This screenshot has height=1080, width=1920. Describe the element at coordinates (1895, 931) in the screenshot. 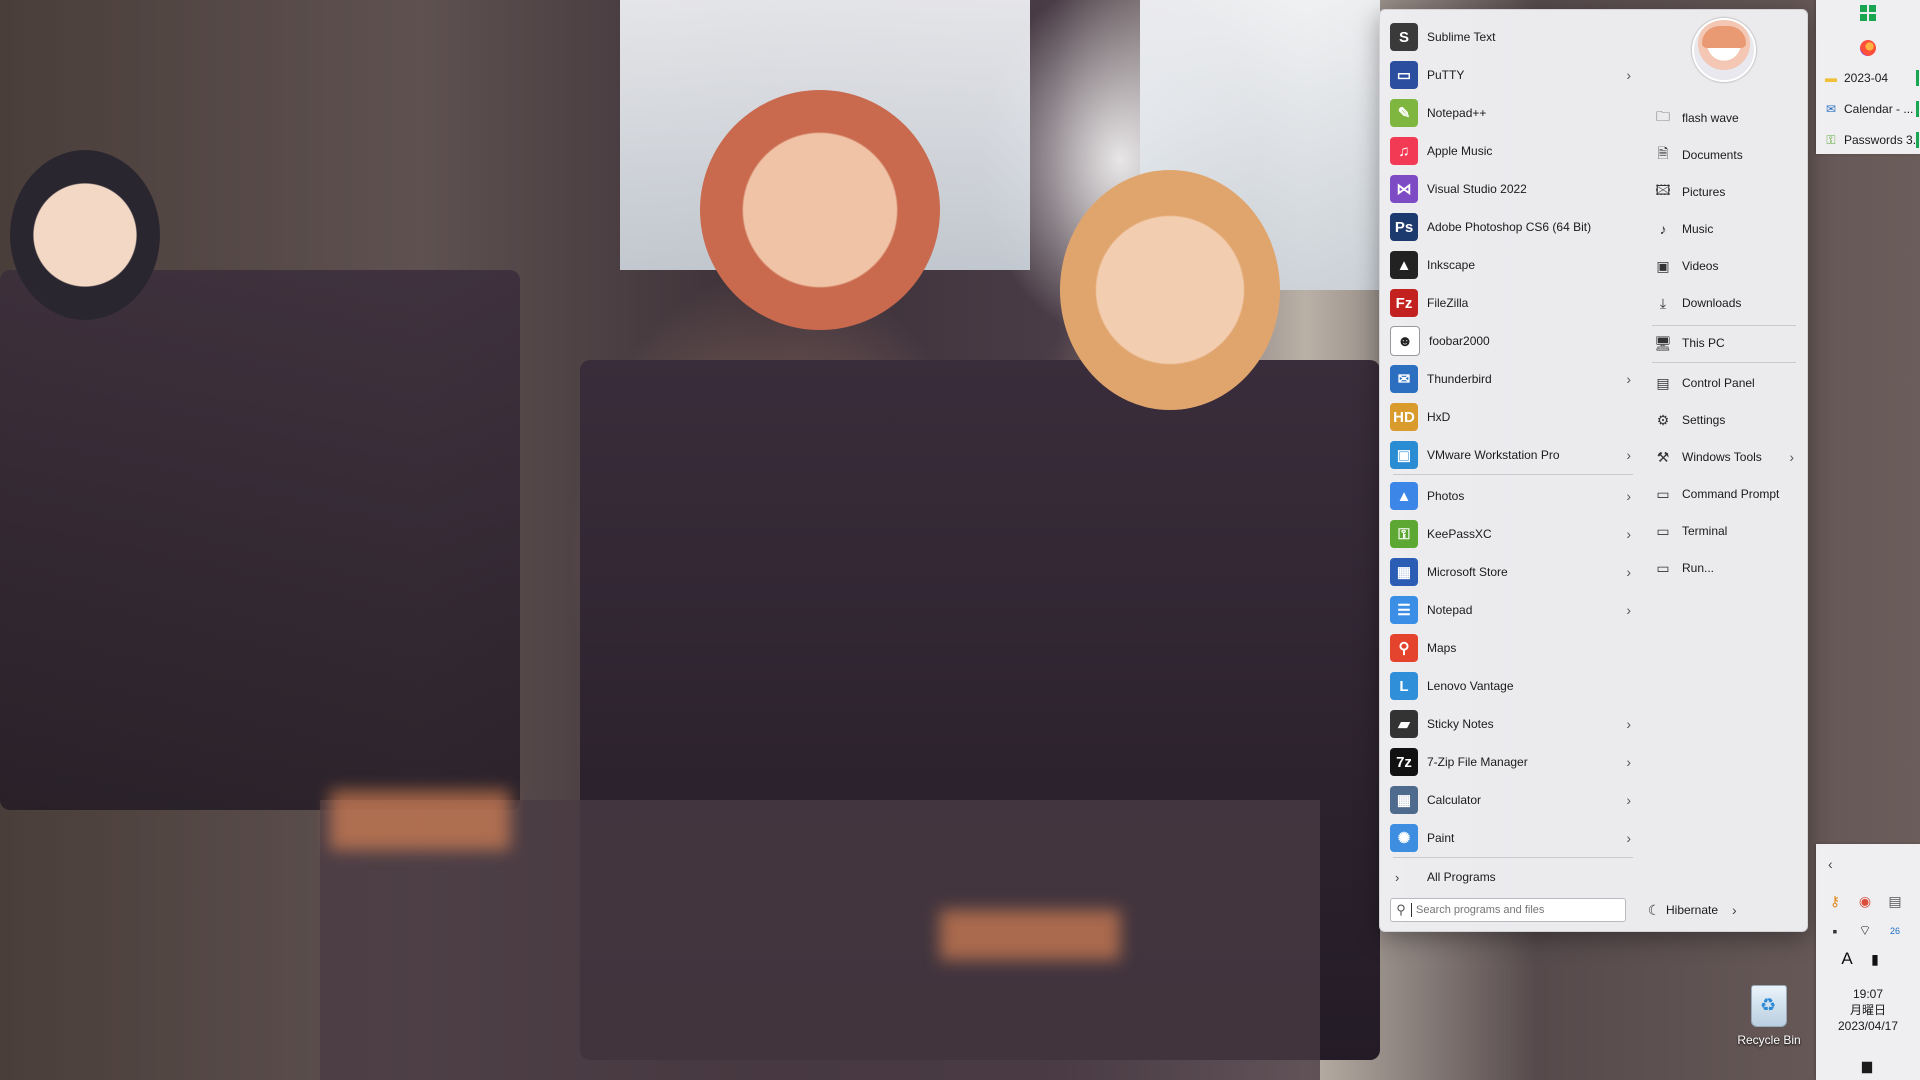

I see `battery-icon: 26` at that location.